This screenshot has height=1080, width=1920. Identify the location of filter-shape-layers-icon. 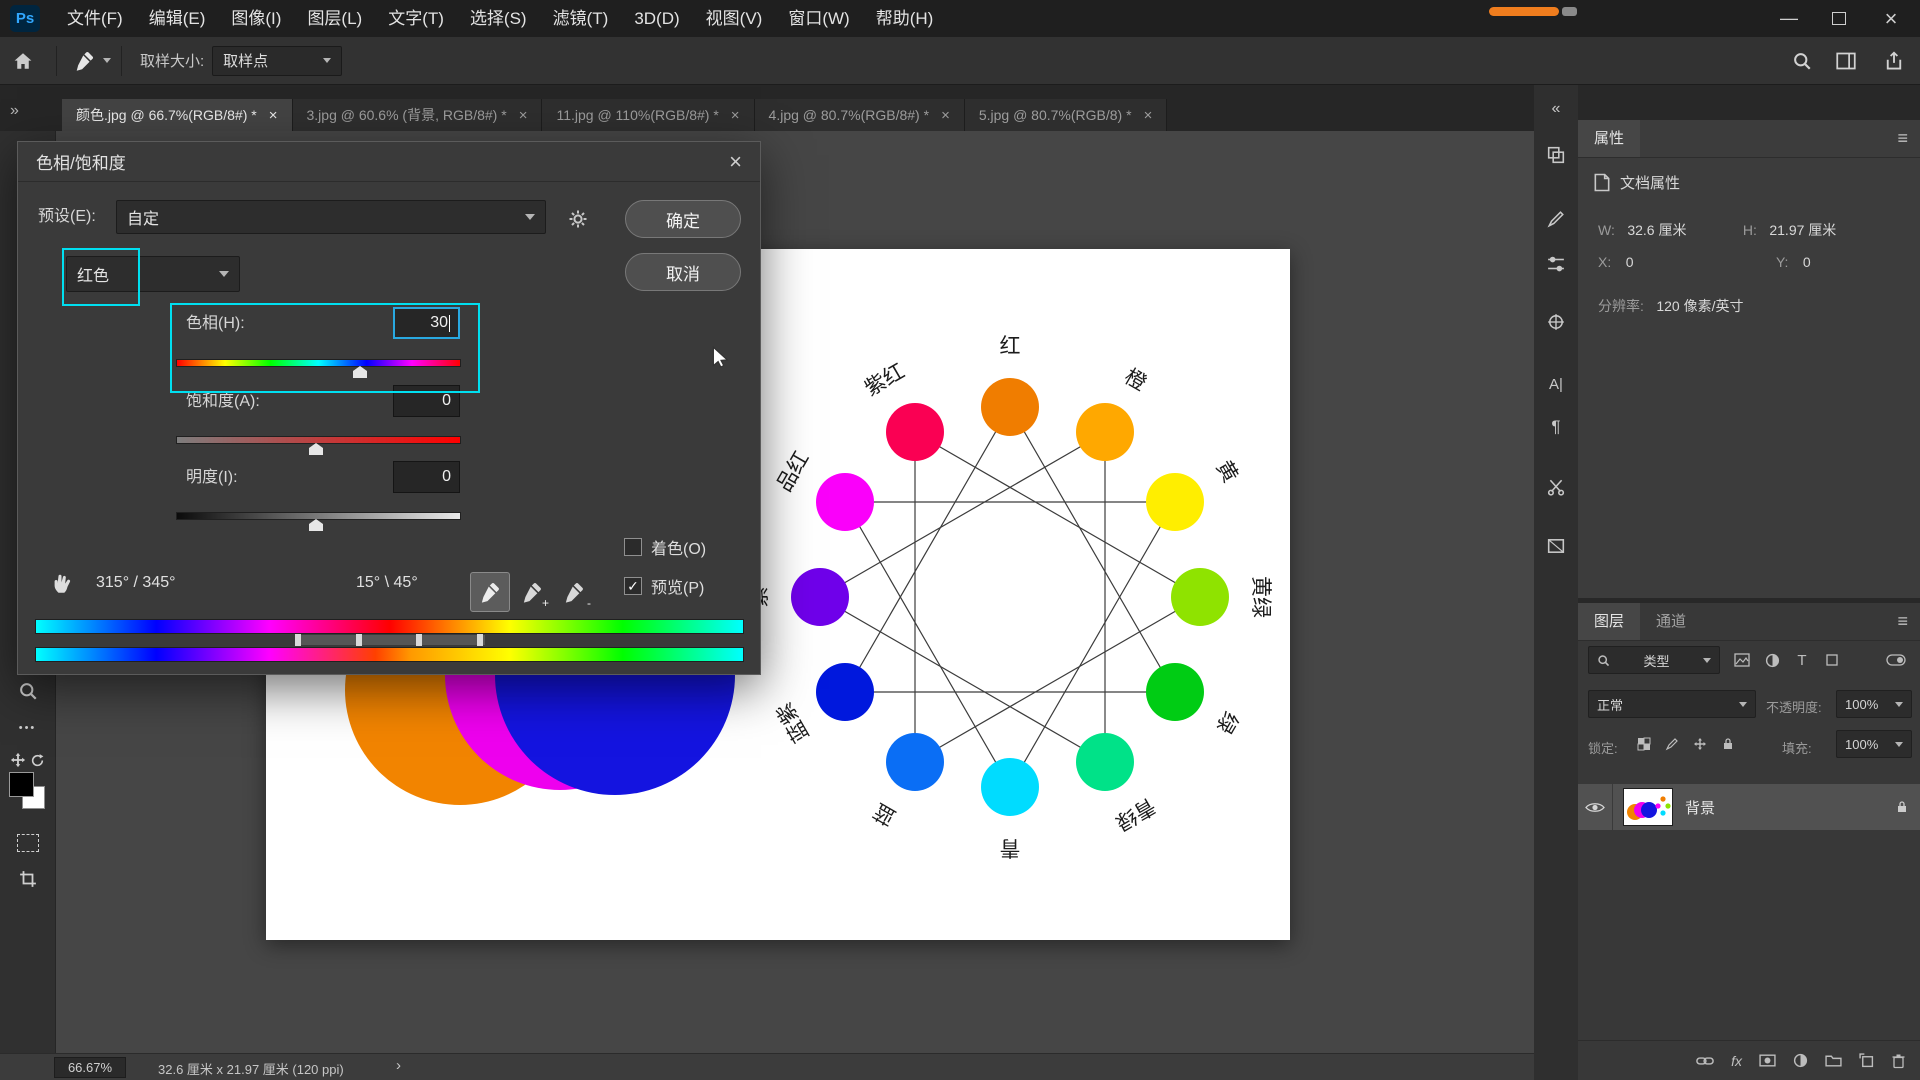
(1832, 660).